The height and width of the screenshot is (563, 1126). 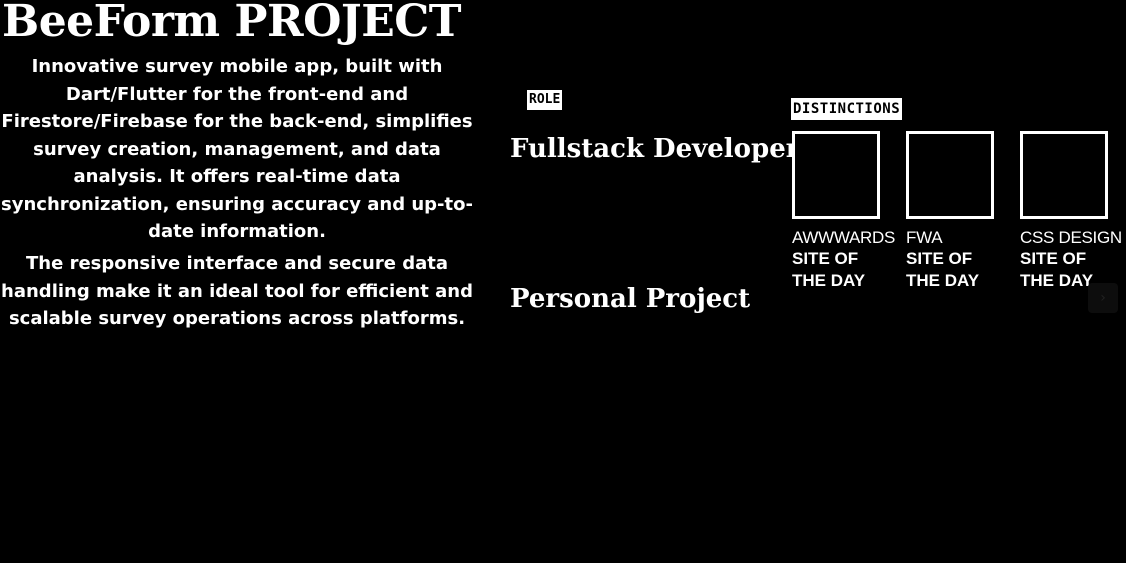 What do you see at coordinates (545, 100) in the screenshot?
I see `role-label: ROLE` at bounding box center [545, 100].